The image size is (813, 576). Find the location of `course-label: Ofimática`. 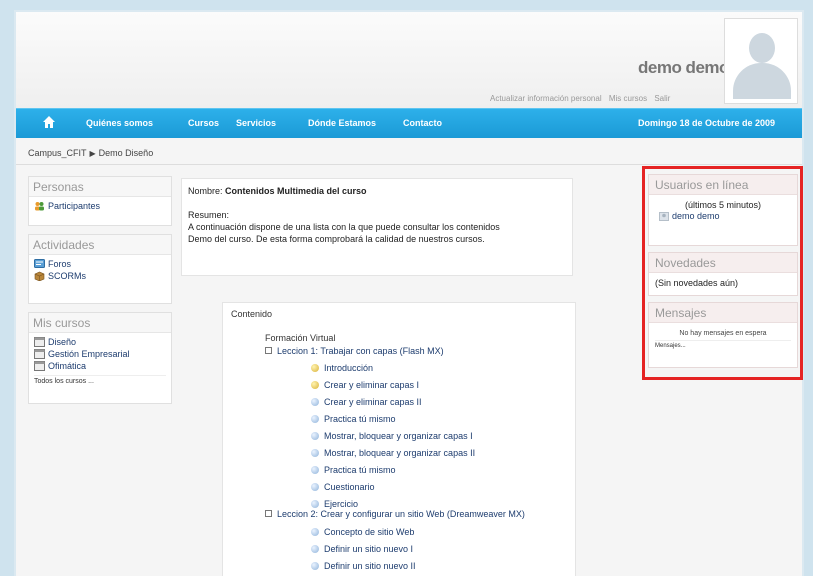

course-label: Ofimática is located at coordinates (67, 366).